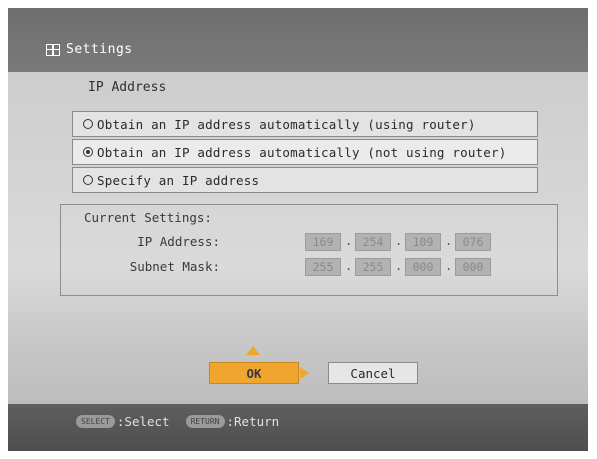 This screenshot has height=459, width=597. I want to click on footer-hints: SELECT :Select RETURN :Return, so click(177, 421).